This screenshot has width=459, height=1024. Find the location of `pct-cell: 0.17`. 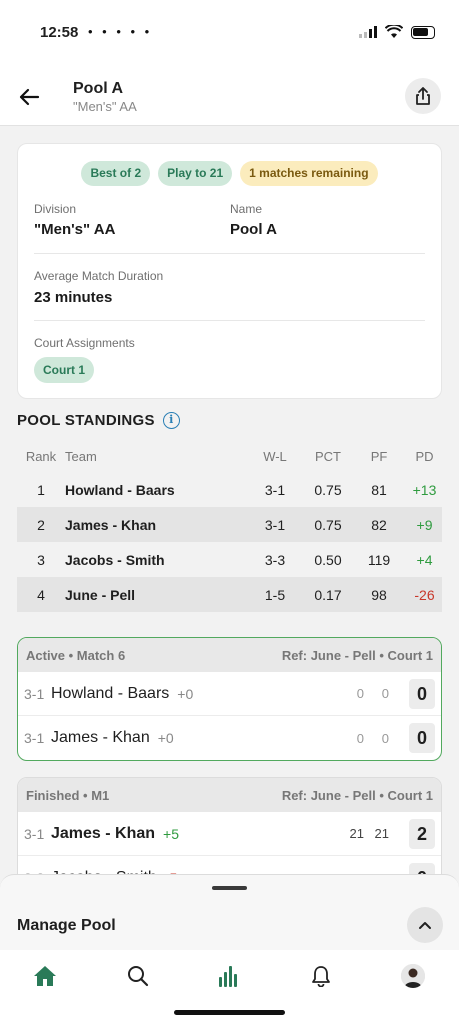

pct-cell: 0.17 is located at coordinates (328, 594).